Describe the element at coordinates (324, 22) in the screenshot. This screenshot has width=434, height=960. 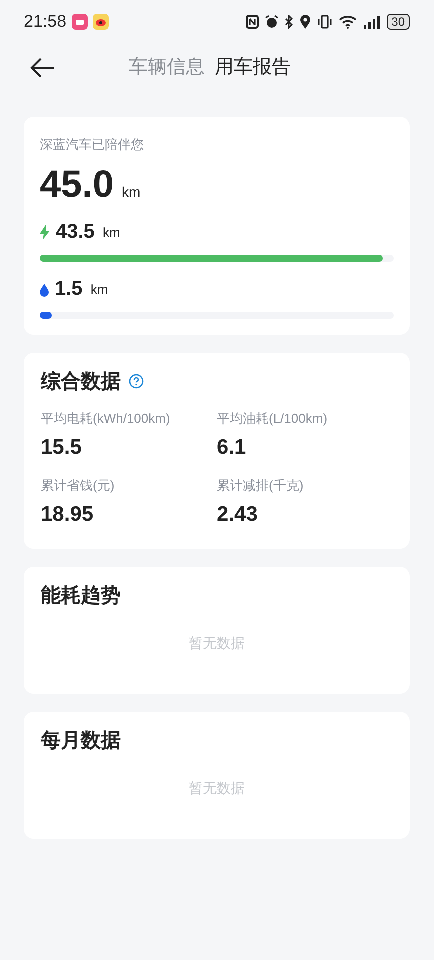
I see `vibrate-icon` at that location.